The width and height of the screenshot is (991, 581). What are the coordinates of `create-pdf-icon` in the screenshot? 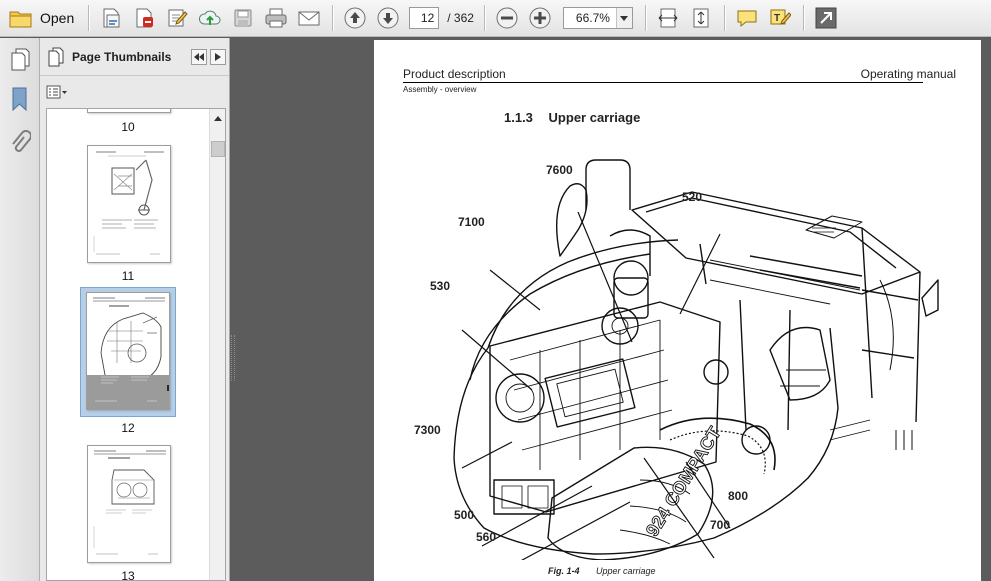 It's located at (111, 18).